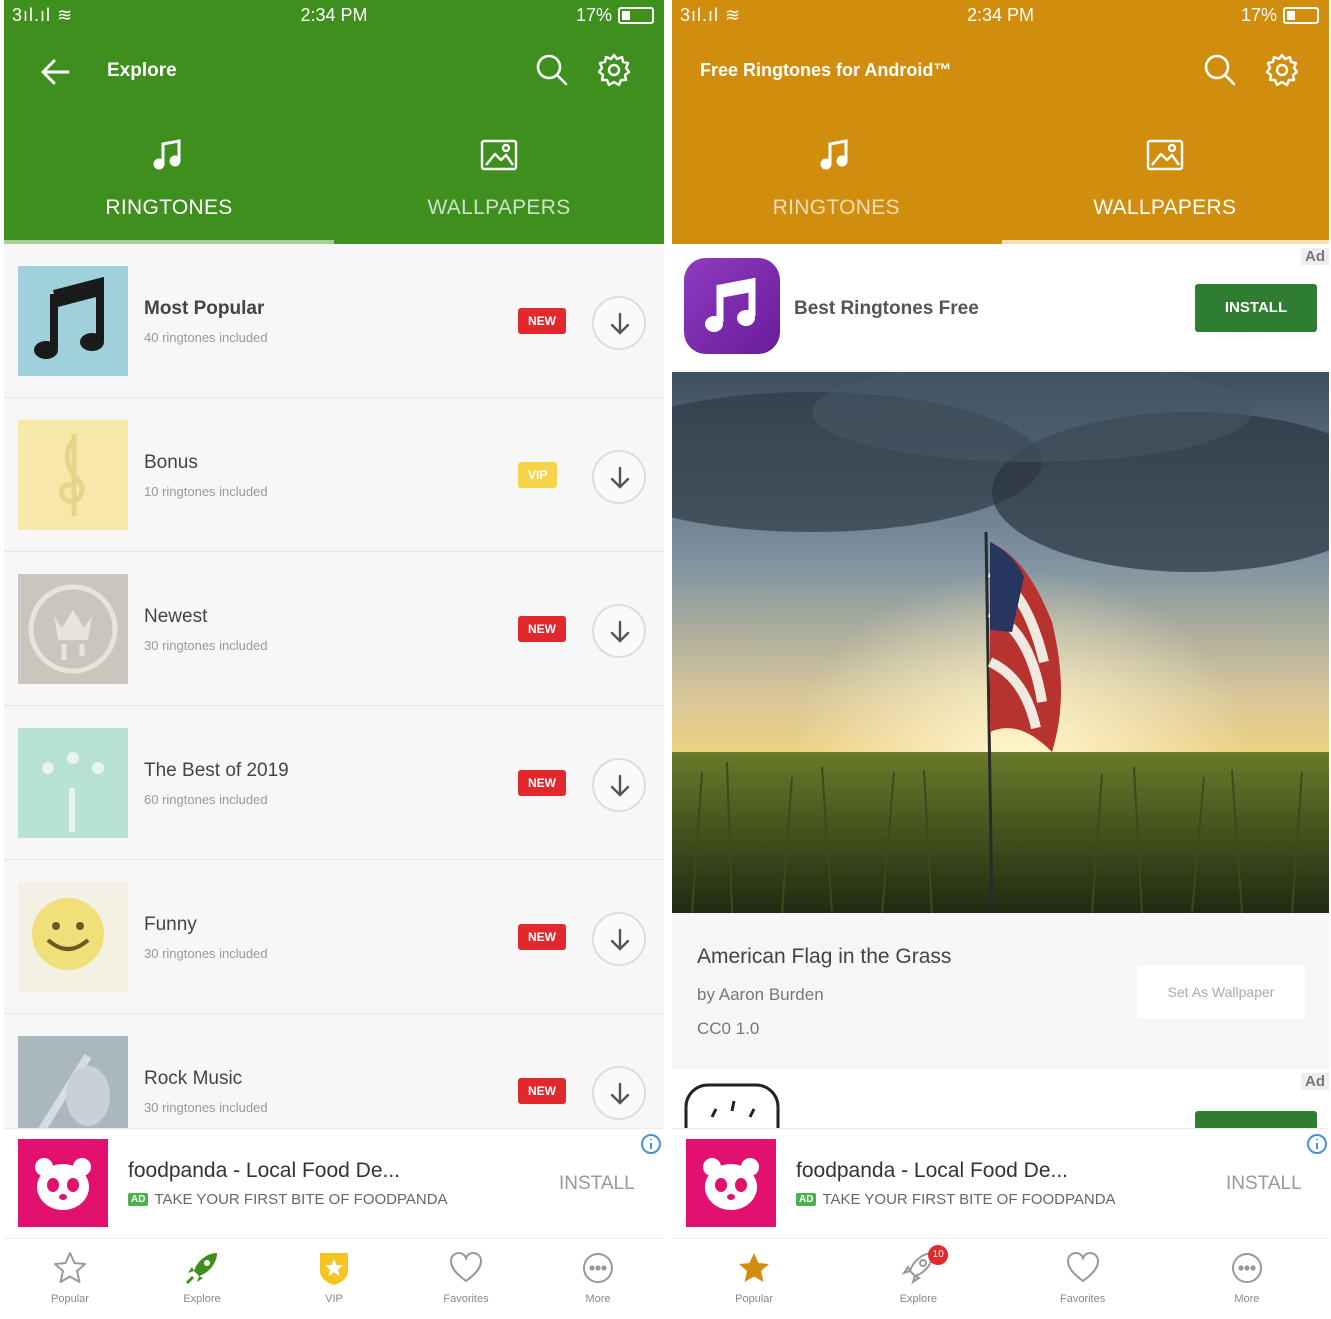 This screenshot has width=1331, height=1319. What do you see at coordinates (171, 462) in the screenshot?
I see `category-name: Bonus` at bounding box center [171, 462].